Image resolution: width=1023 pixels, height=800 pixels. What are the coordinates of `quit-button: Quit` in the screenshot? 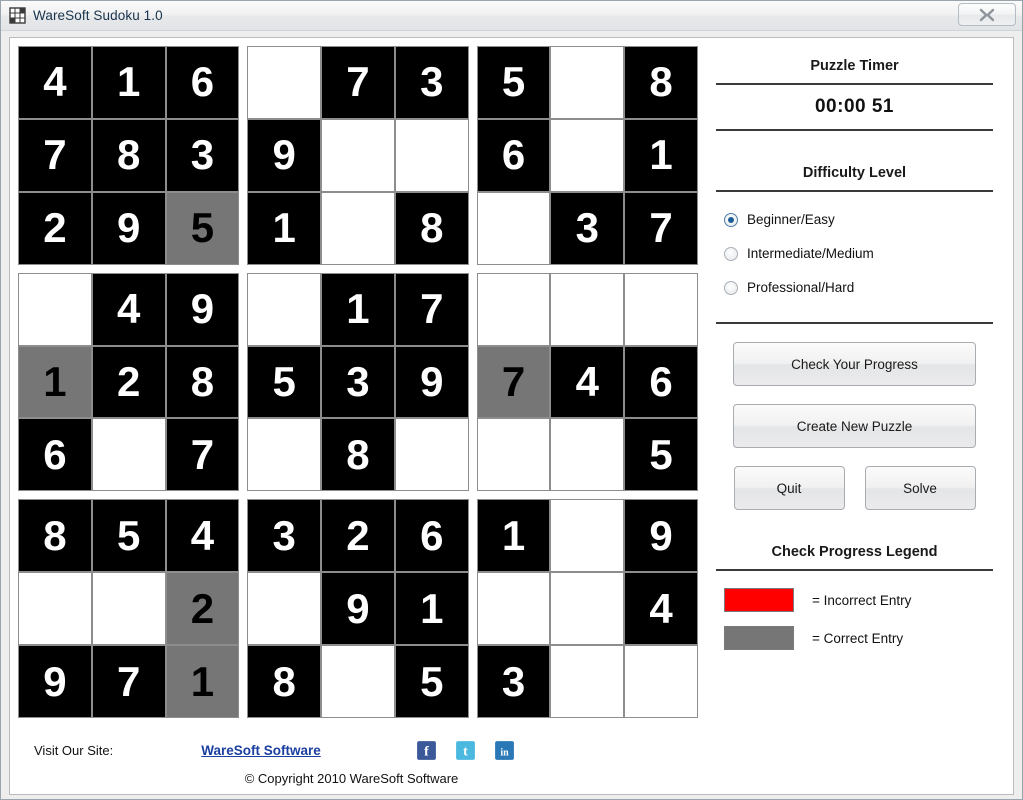 It's located at (789, 488).